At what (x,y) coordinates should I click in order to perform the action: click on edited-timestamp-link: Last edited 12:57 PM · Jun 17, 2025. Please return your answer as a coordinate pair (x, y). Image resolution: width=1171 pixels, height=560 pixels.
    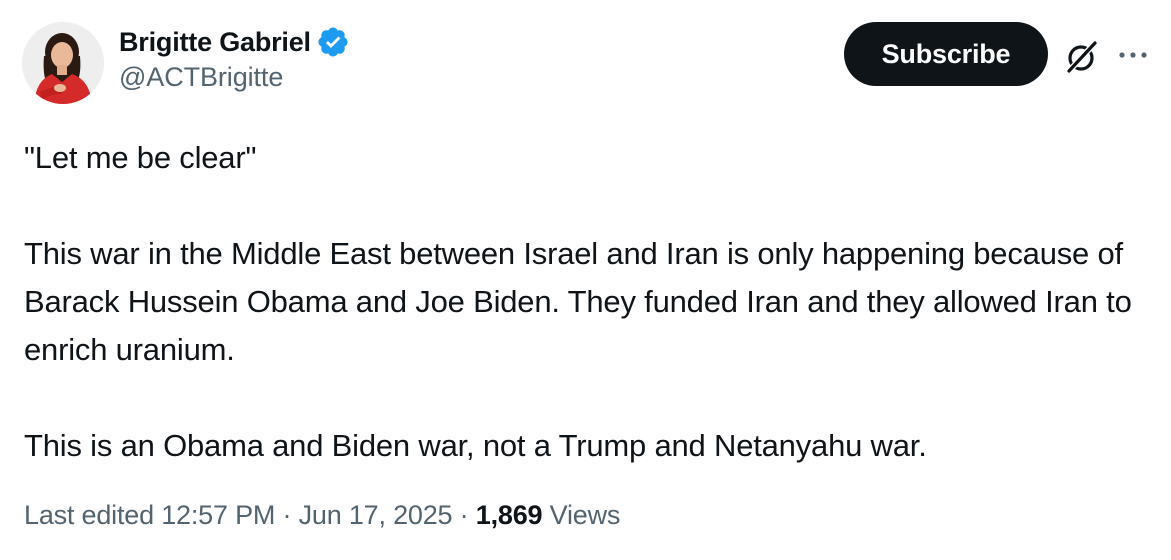
    Looking at the image, I should click on (238, 515).